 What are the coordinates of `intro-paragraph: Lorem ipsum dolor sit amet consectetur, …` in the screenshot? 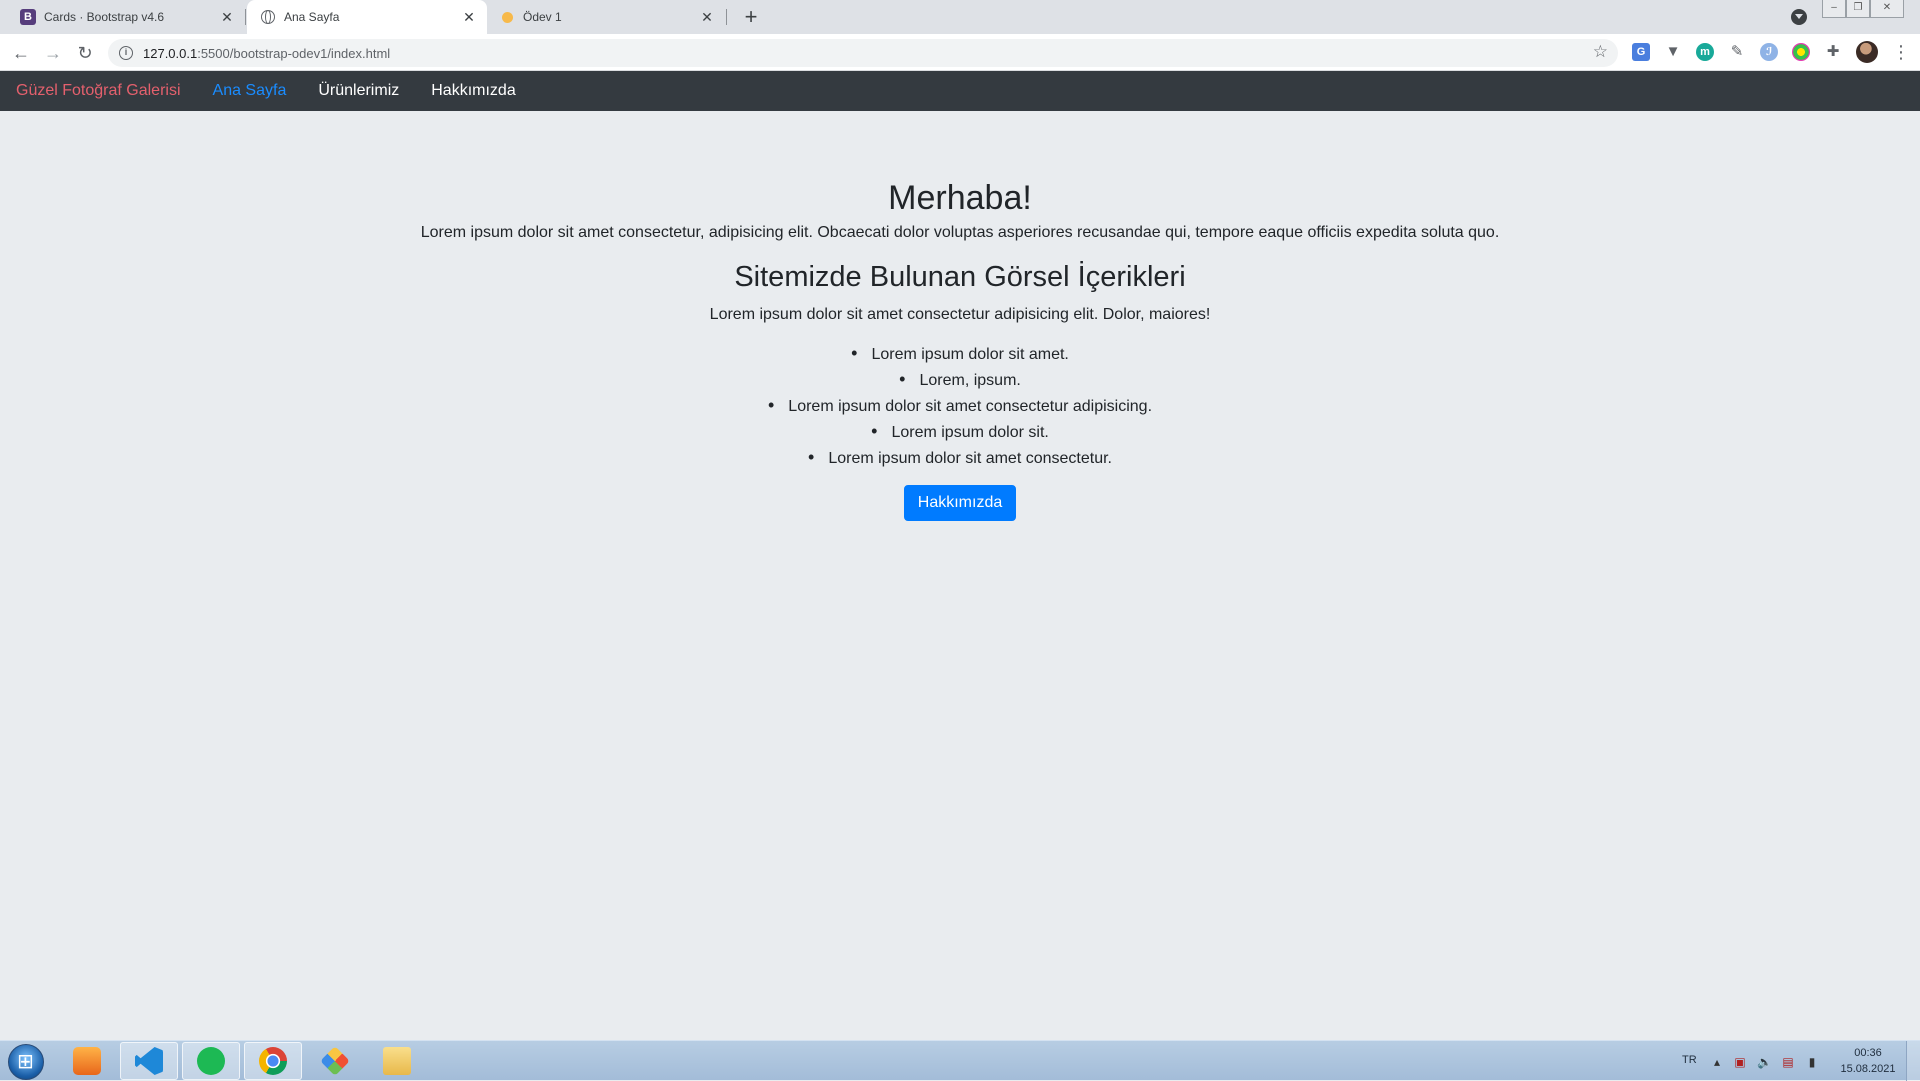 It's located at (960, 232).